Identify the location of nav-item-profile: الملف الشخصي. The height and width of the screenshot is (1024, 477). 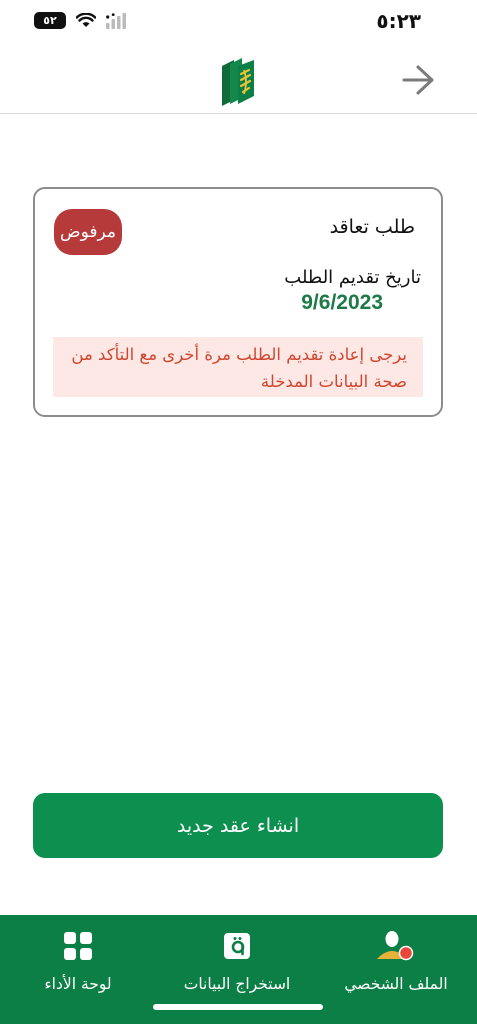
(396, 965).